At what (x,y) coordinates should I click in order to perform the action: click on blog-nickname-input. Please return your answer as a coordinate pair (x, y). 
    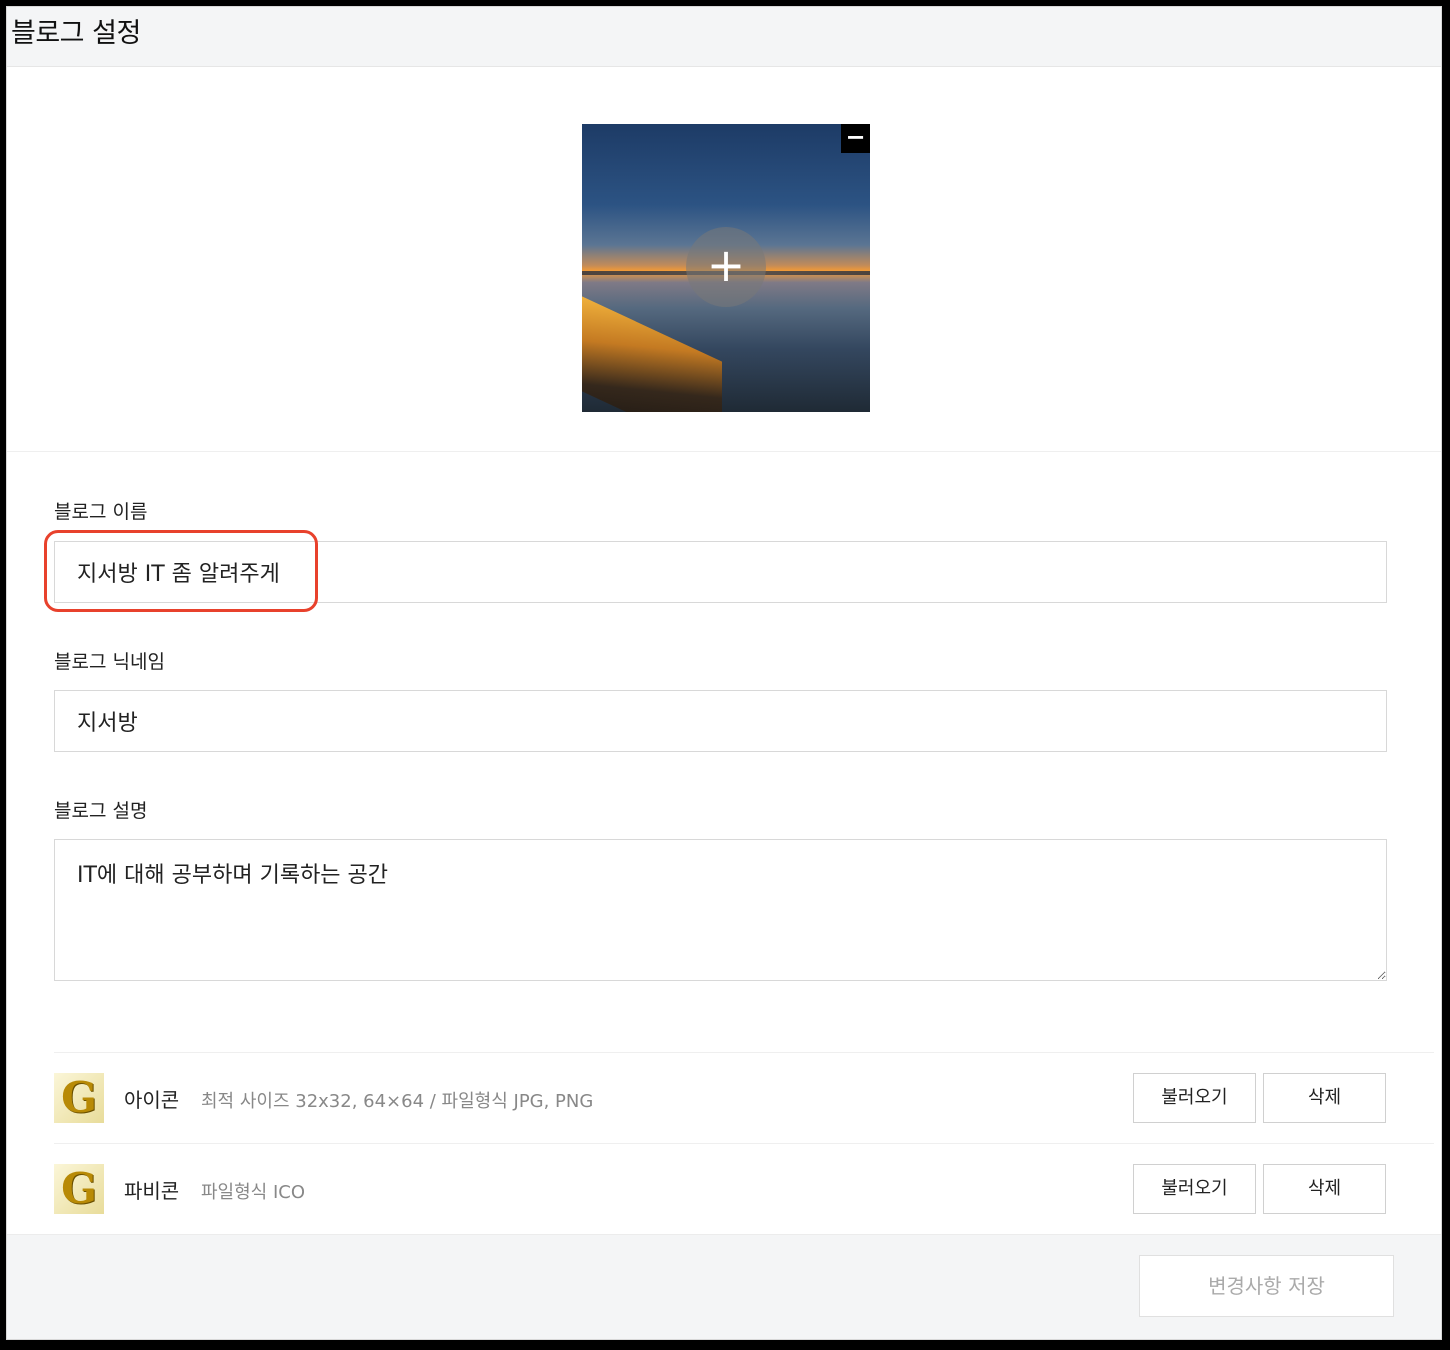
    Looking at the image, I should click on (720, 721).